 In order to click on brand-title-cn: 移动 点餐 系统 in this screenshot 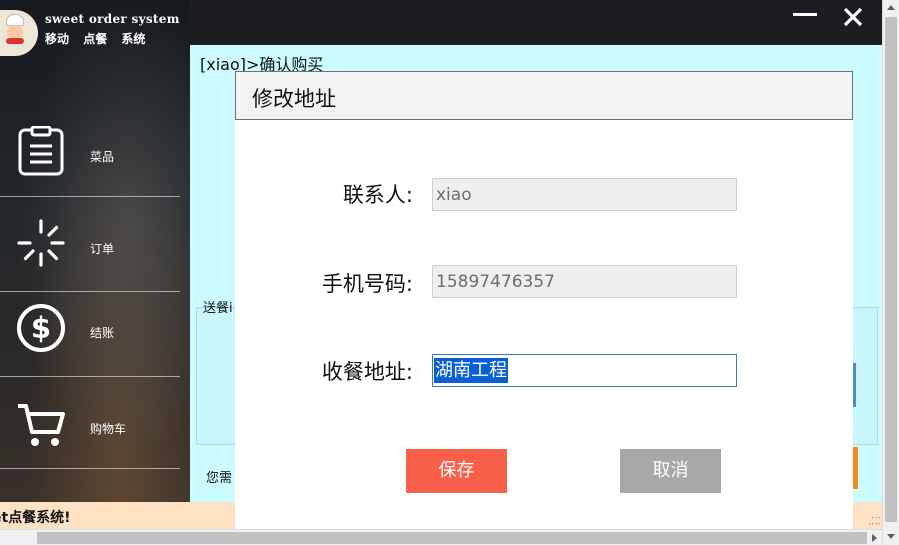, I will do `click(100, 38)`.